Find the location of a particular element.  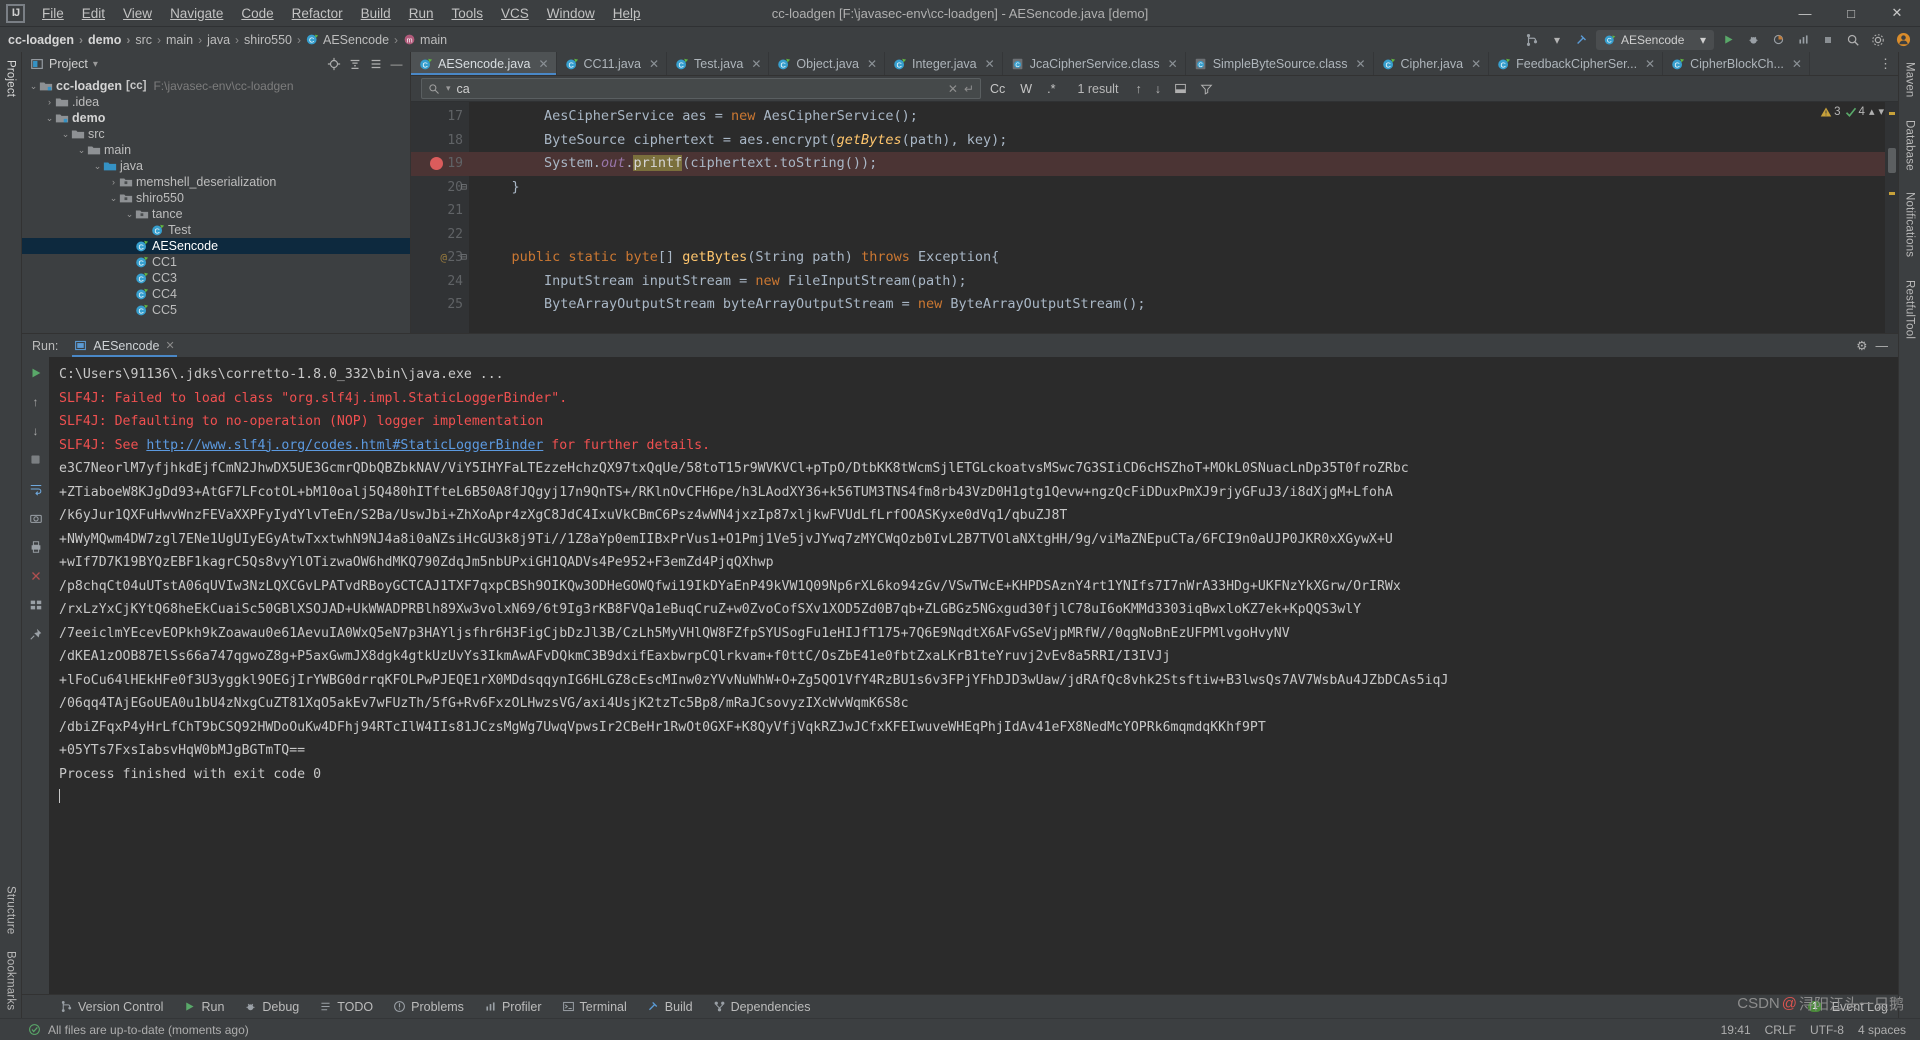

run-with-coverage-button is located at coordinates (1778, 39).